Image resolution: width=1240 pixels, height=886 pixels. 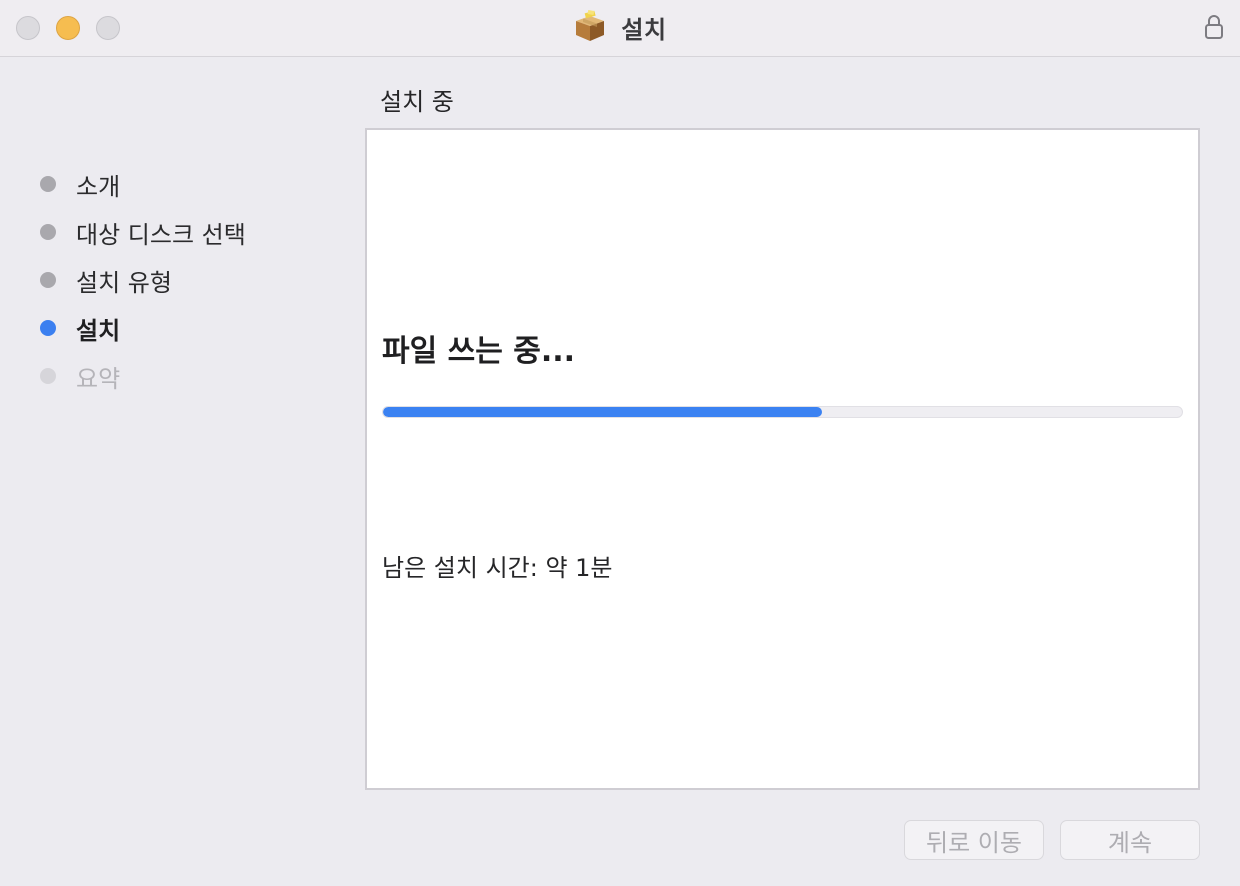 I want to click on step-label: 설치 유형, so click(x=124, y=282).